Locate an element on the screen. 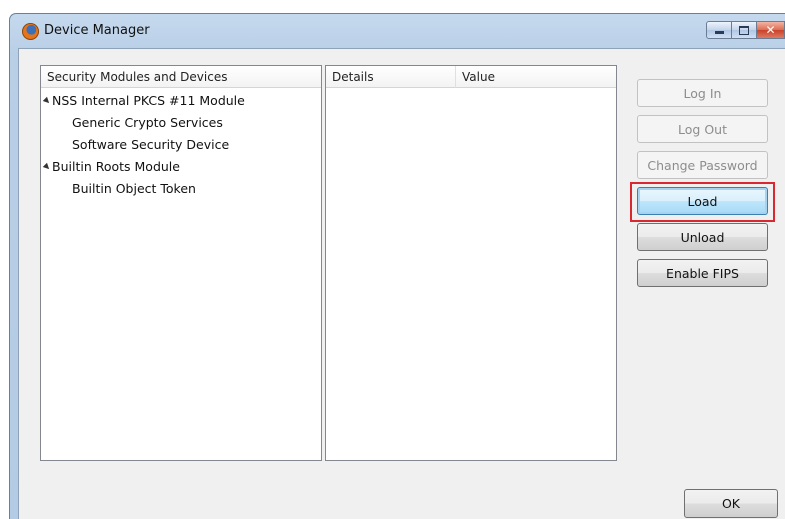  title-bar: Device Manager ✕ is located at coordinates (397, 31).